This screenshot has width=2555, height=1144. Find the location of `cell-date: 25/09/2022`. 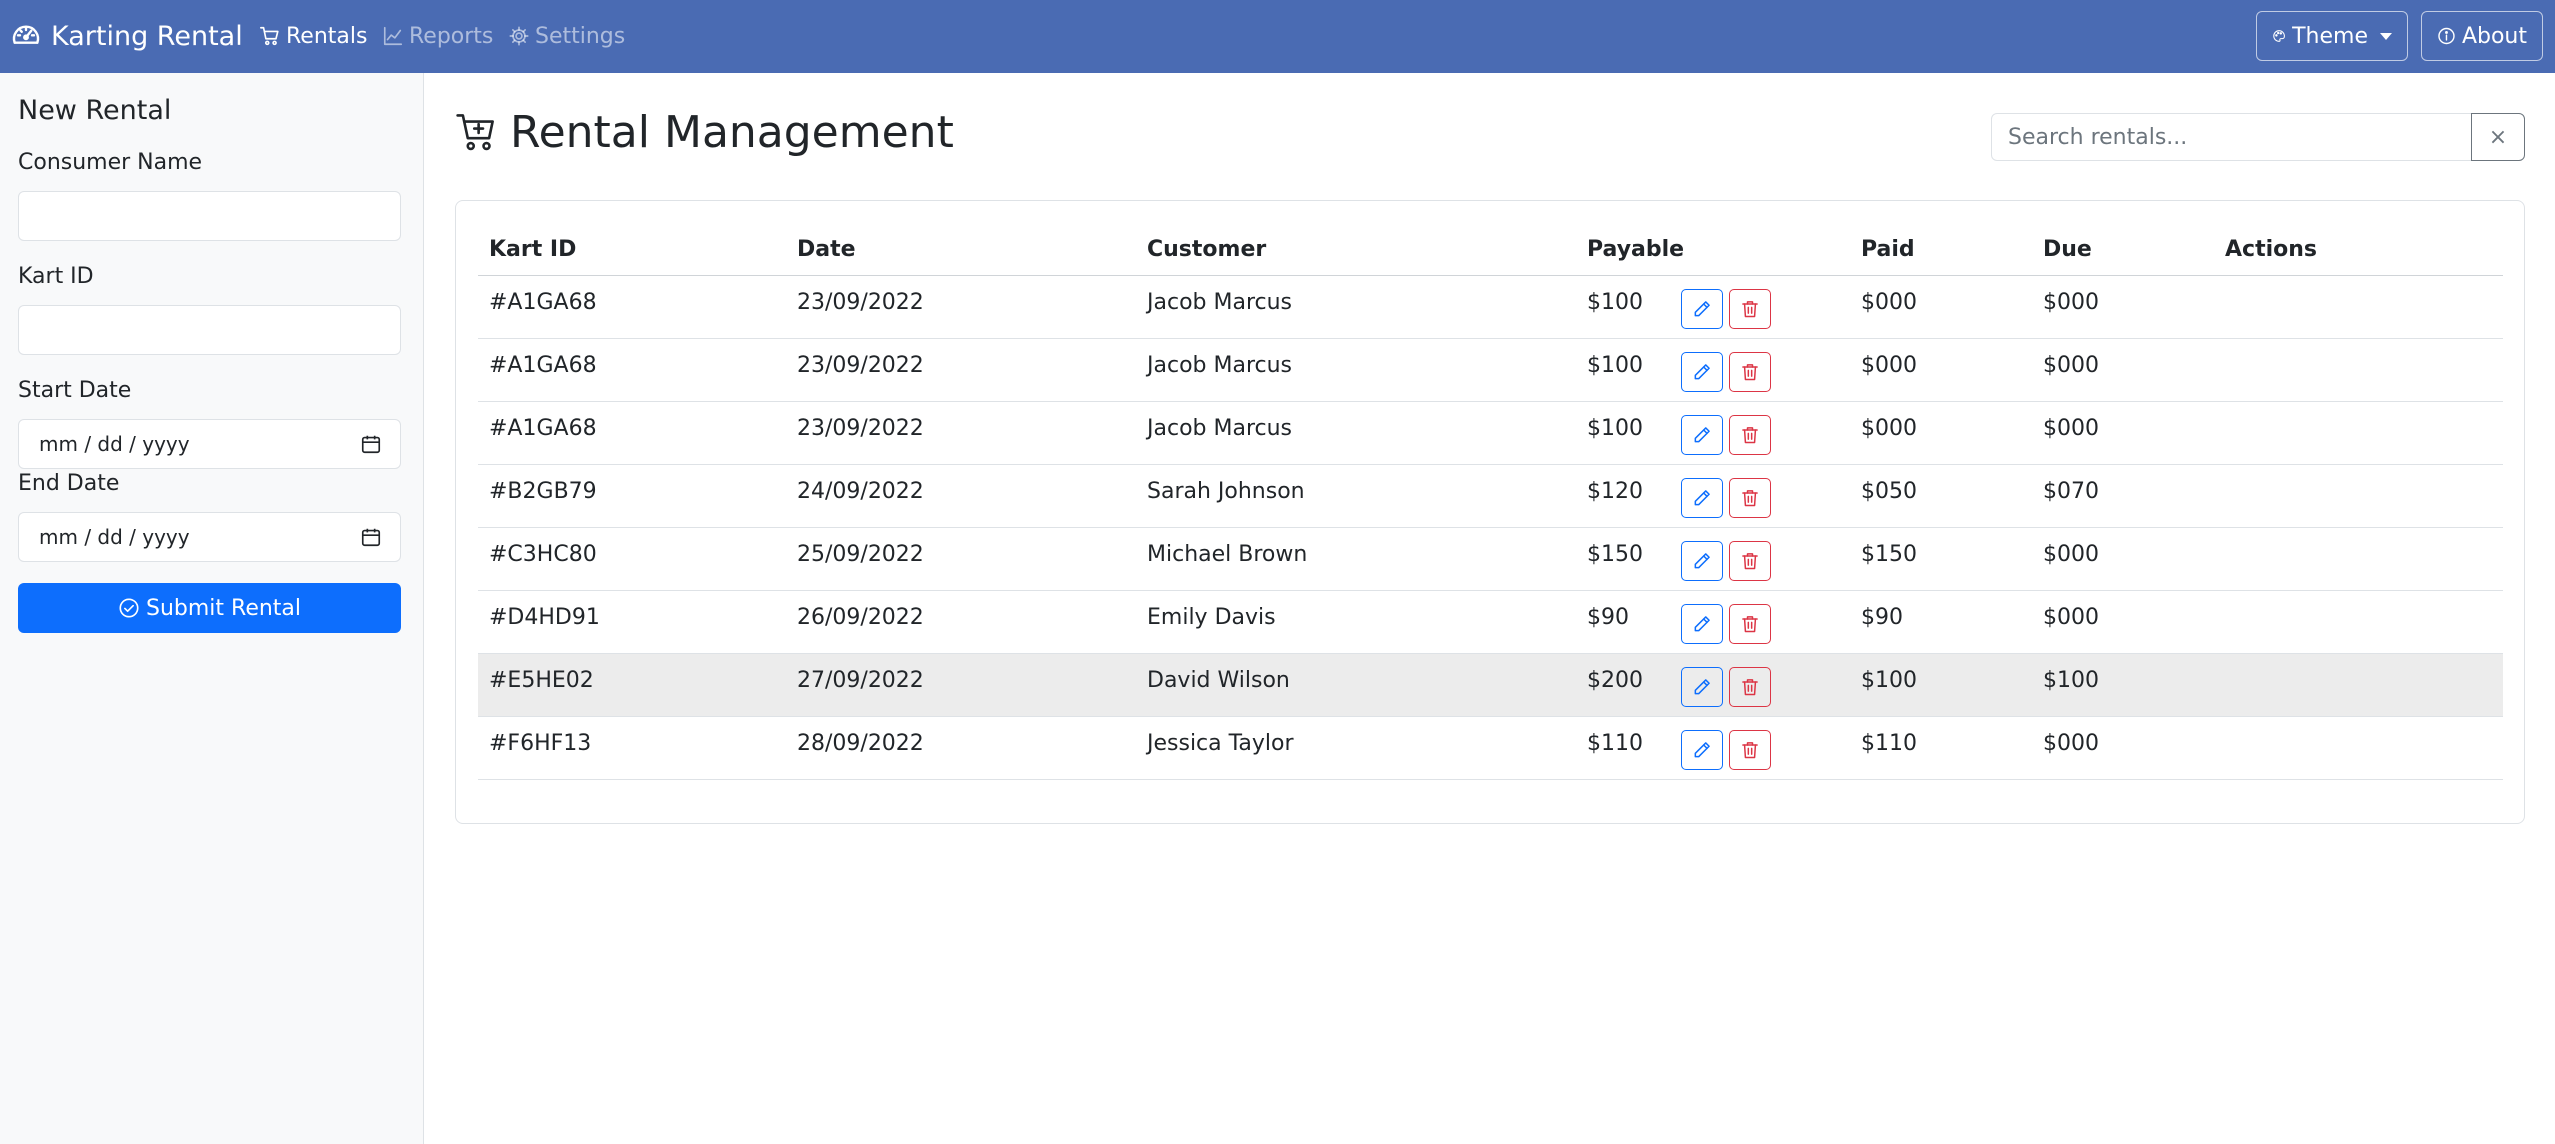

cell-date: 25/09/2022 is located at coordinates (860, 554).